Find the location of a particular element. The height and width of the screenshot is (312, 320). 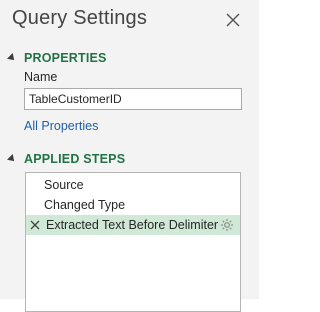

close-icon is located at coordinates (233, 20).